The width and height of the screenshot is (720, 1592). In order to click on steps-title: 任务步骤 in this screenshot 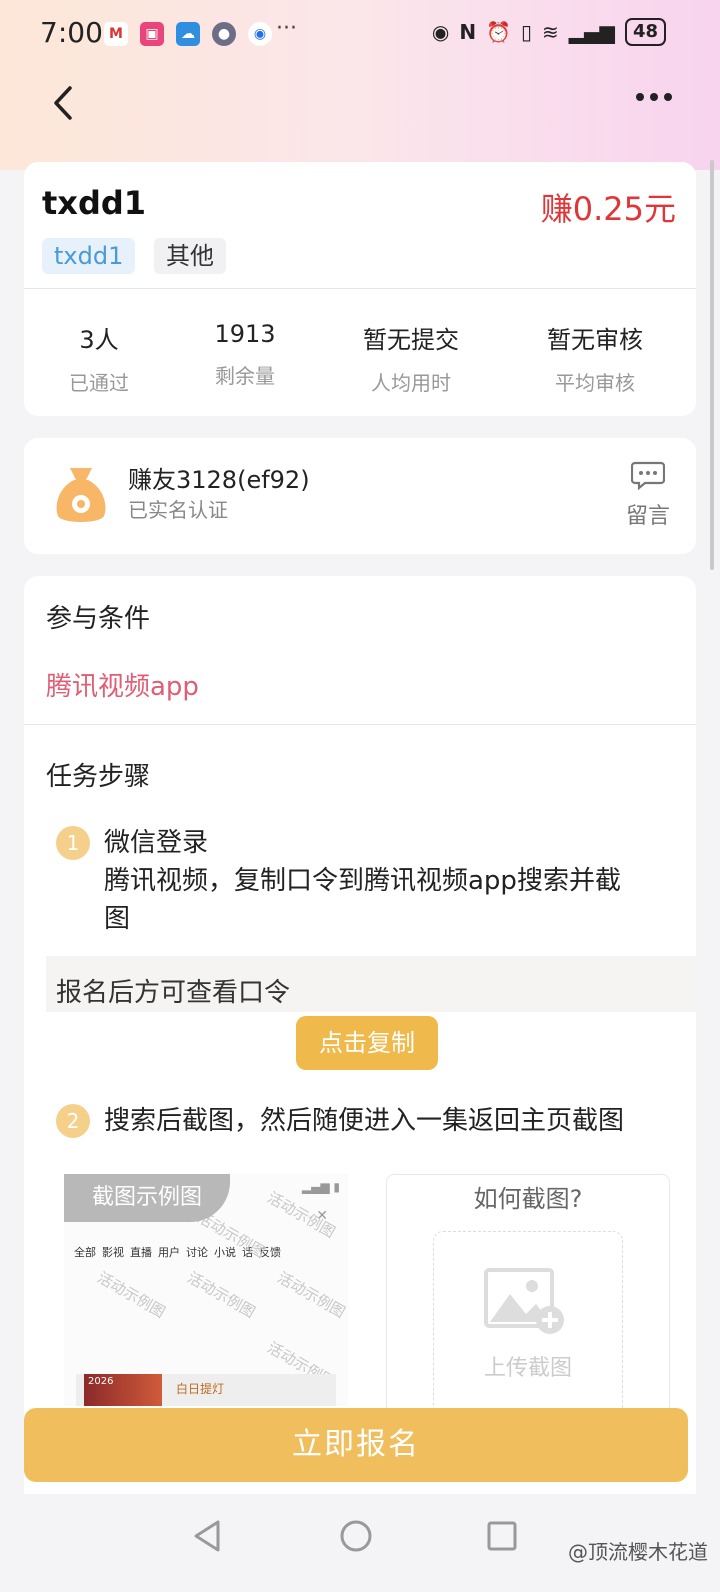, I will do `click(98, 777)`.